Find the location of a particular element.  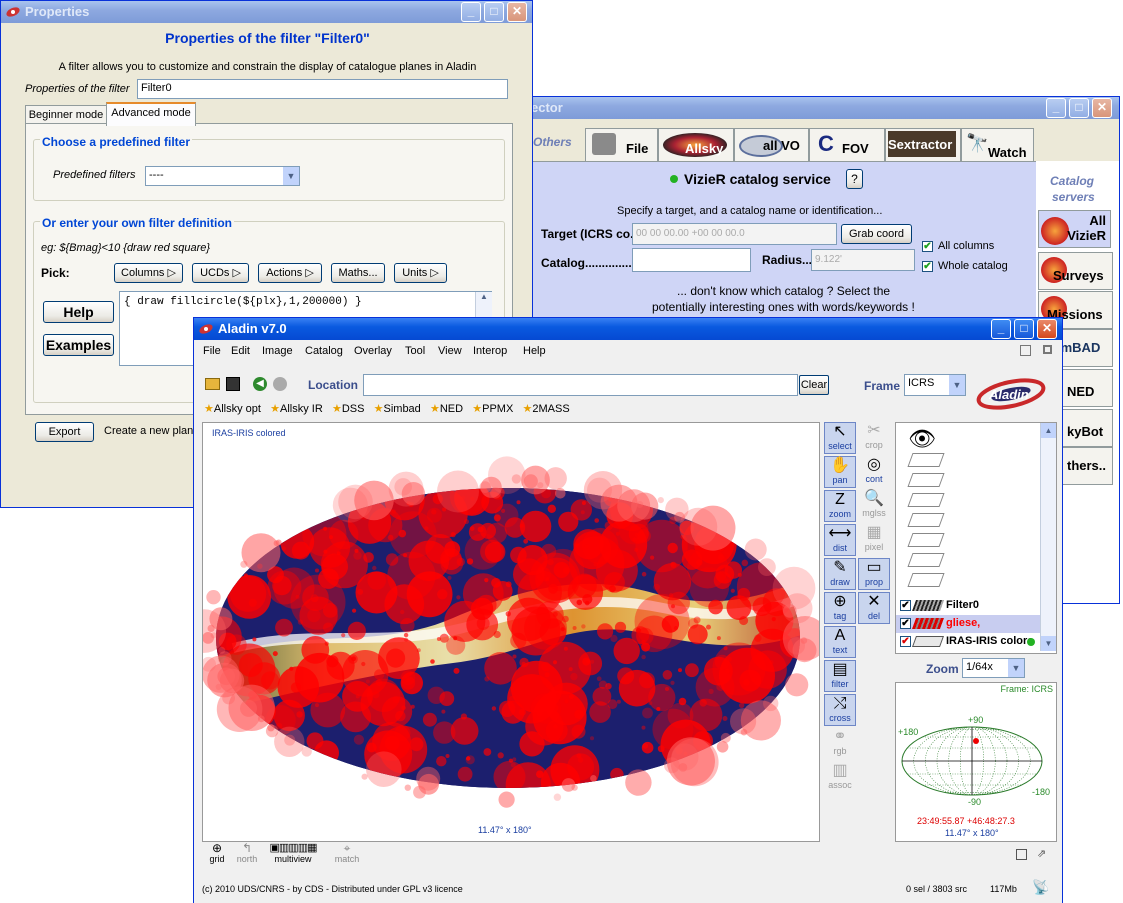

actions-button: Actions ▷ is located at coordinates (290, 273).